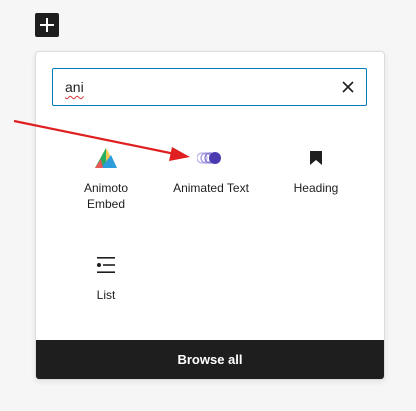  I want to click on search-input: ani, so click(209, 87).